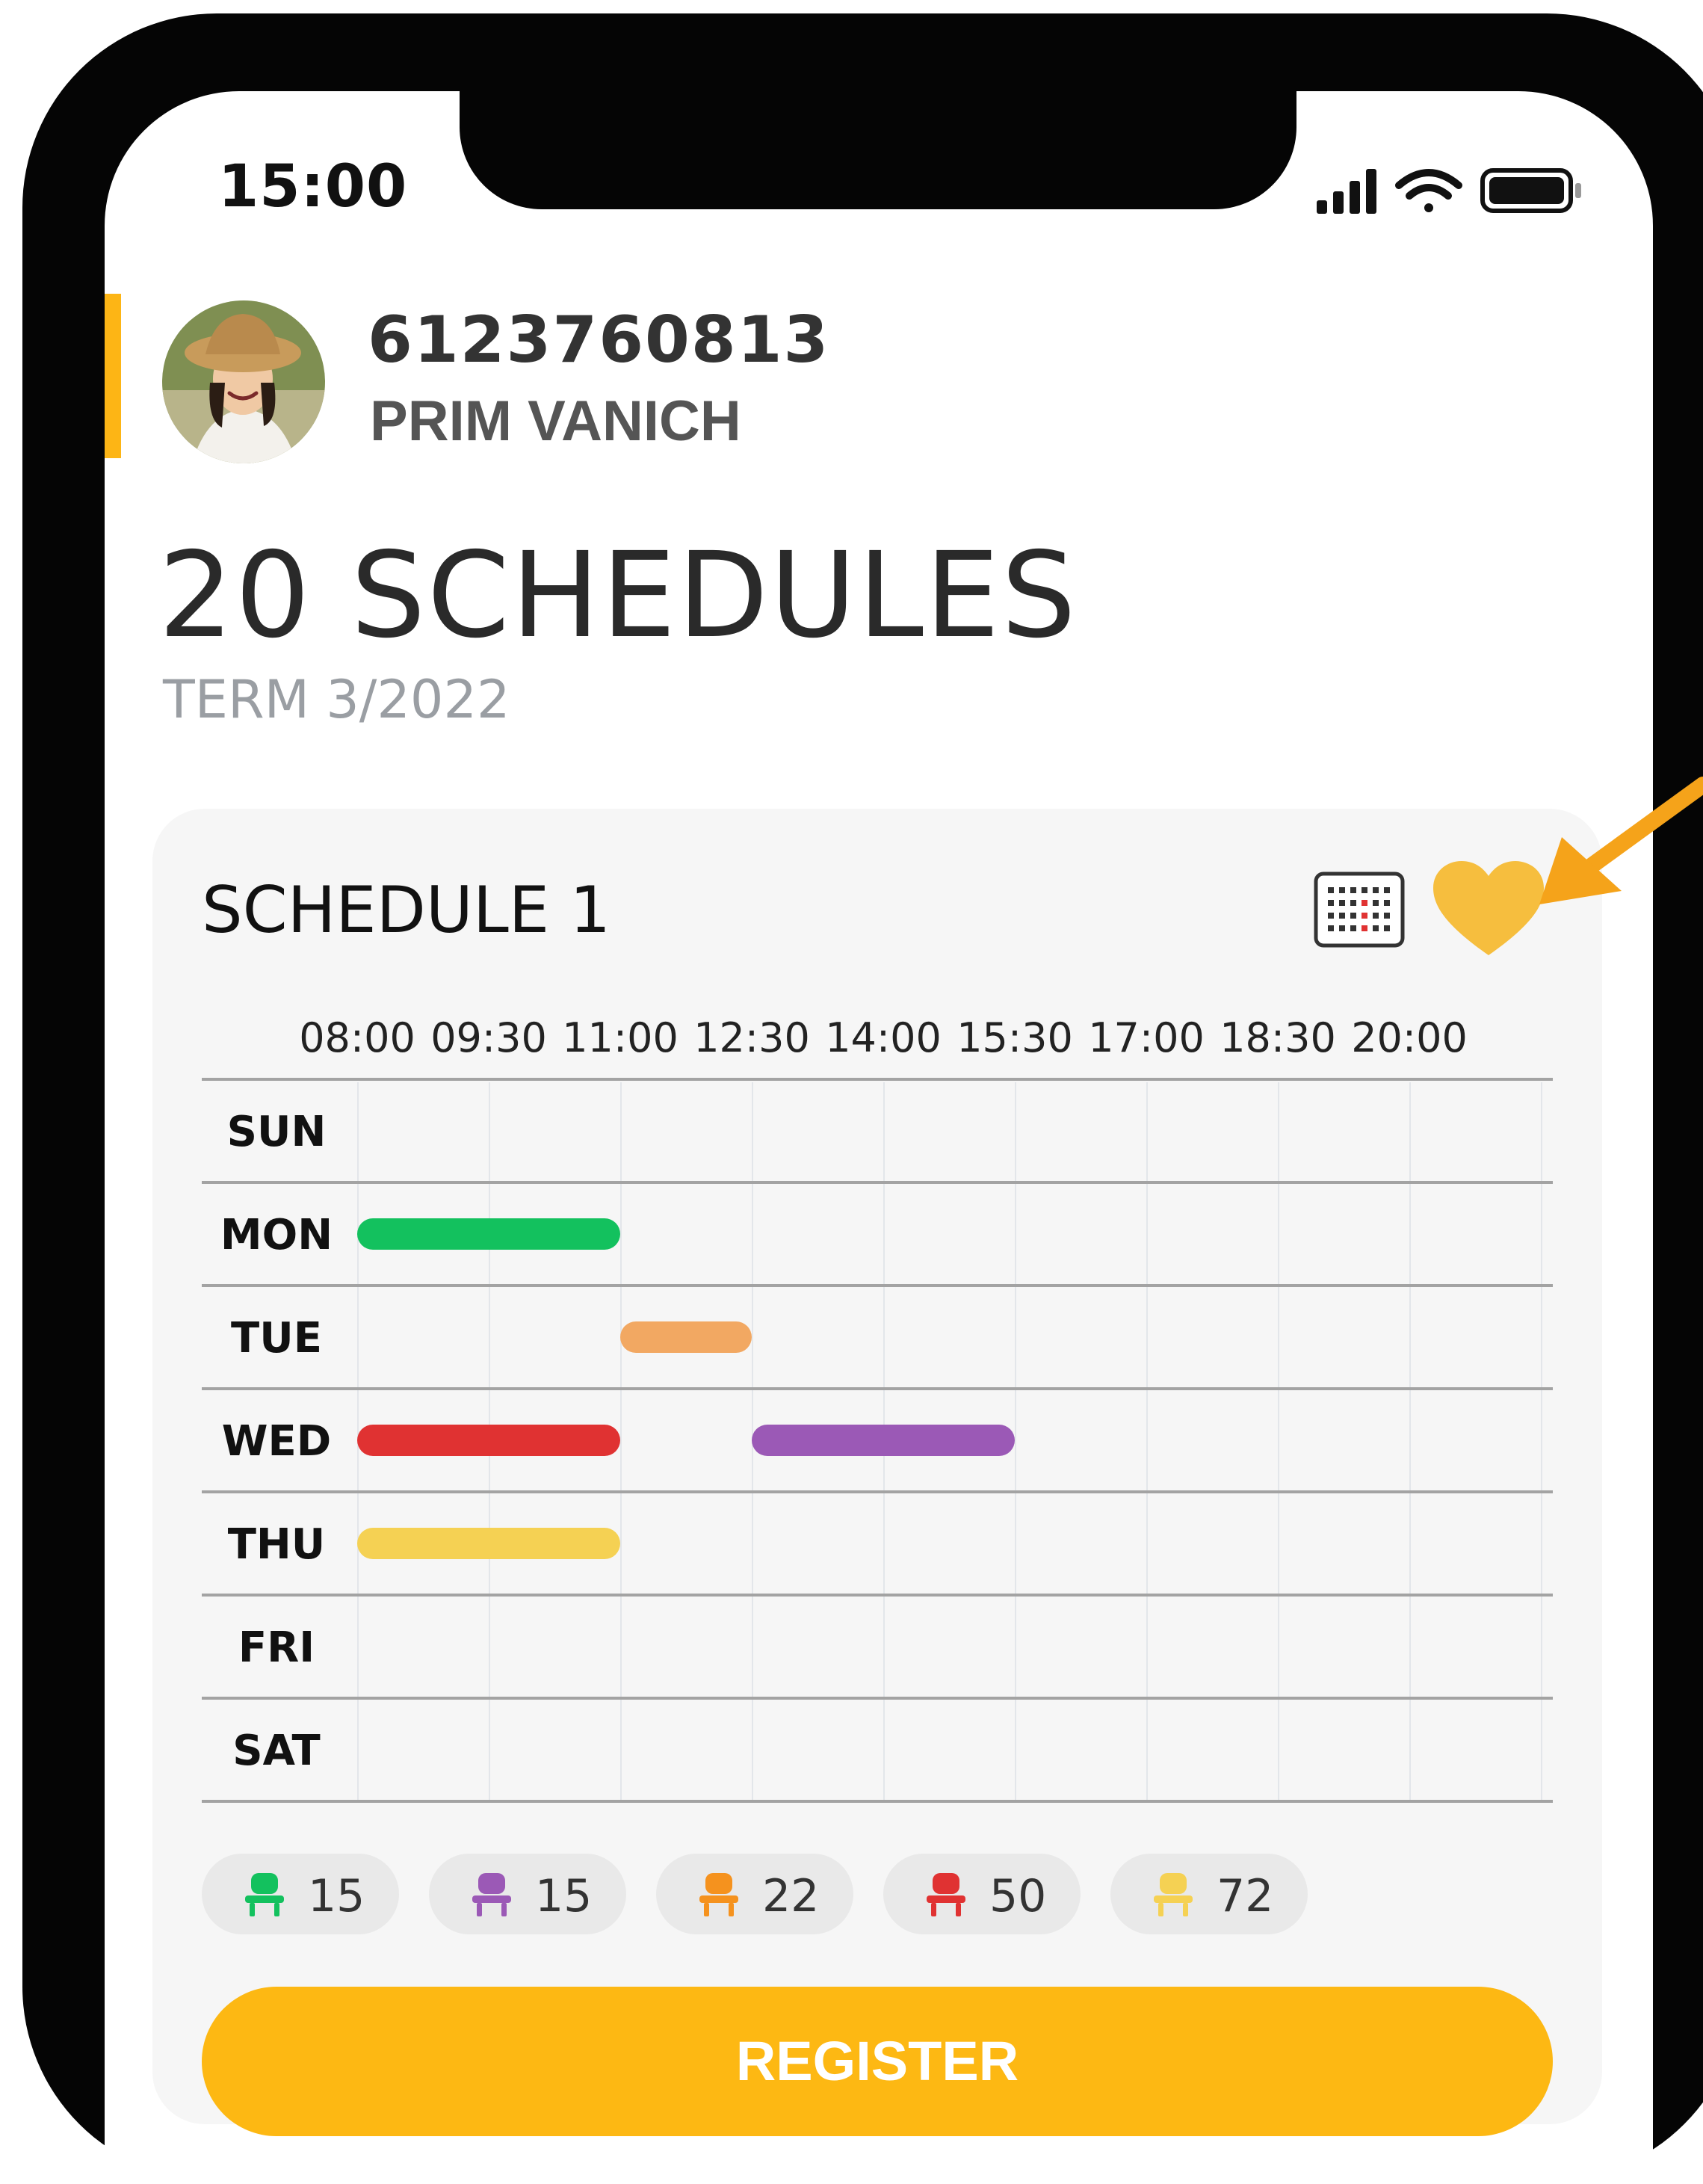  Describe the element at coordinates (621, 1037) in the screenshot. I see `time-slot-label: 11:00` at that location.